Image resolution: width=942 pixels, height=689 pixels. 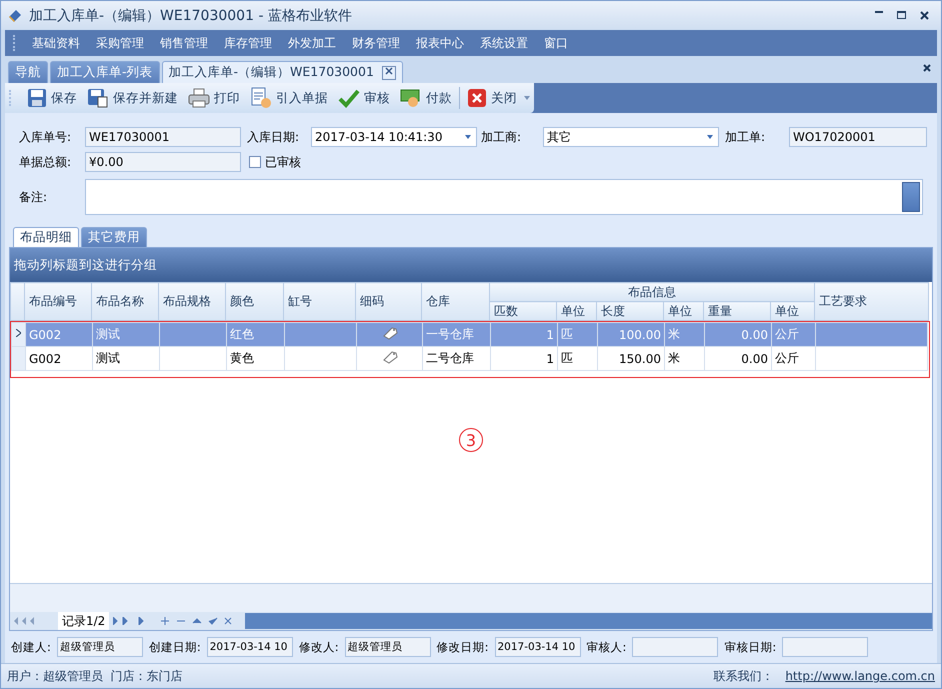 I want to click on menu-item: 窗口, so click(x=556, y=43).